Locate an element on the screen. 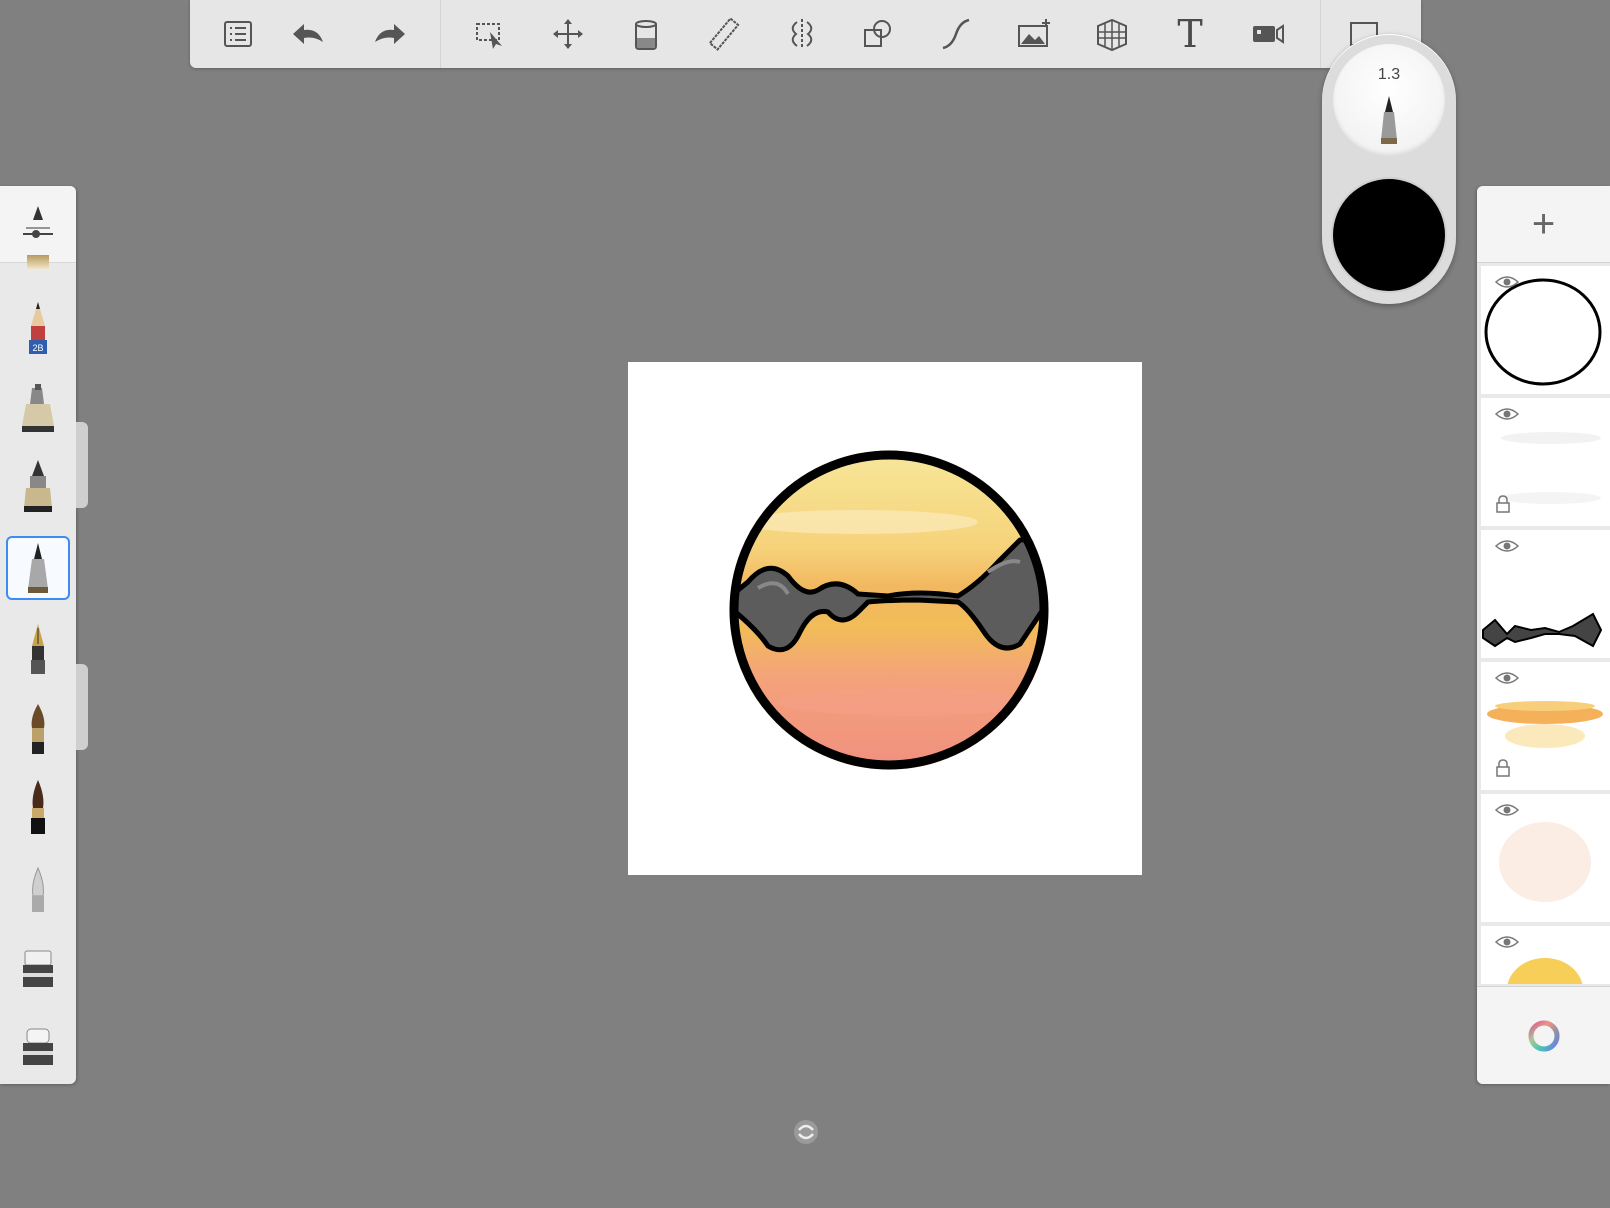 The height and width of the screenshot is (1208, 1610). brush-palette: 2B is located at coordinates (38, 635).